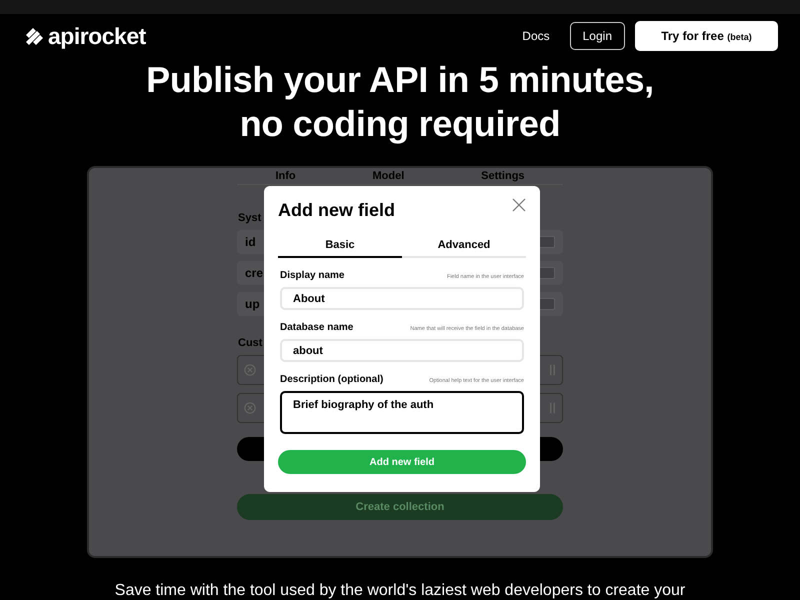 The width and height of the screenshot is (800, 600). I want to click on logo-text: apirocket, so click(97, 36).